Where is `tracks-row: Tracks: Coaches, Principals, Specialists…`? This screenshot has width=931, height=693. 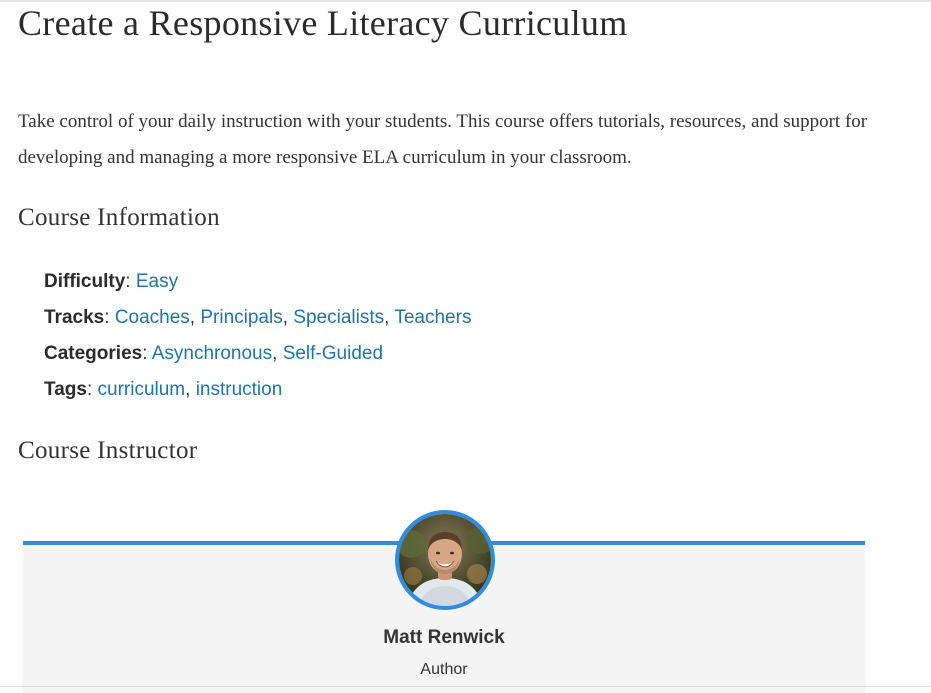
tracks-row: Tracks: Coaches, Principals, Specialists… is located at coordinates (257, 318).